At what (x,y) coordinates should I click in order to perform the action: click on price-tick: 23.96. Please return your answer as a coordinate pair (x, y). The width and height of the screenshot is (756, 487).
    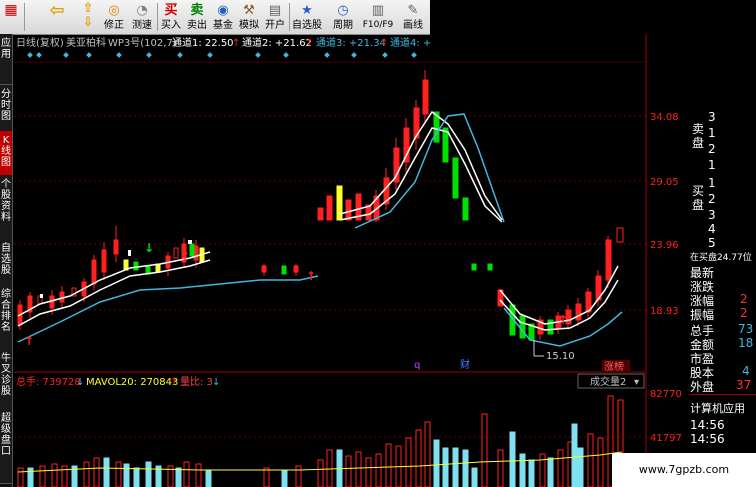
    Looking at the image, I should click on (664, 245).